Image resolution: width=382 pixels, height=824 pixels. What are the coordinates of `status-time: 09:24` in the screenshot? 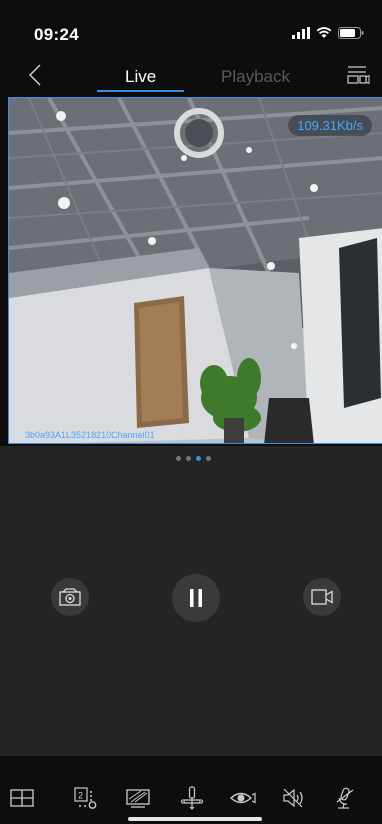 It's located at (56, 34).